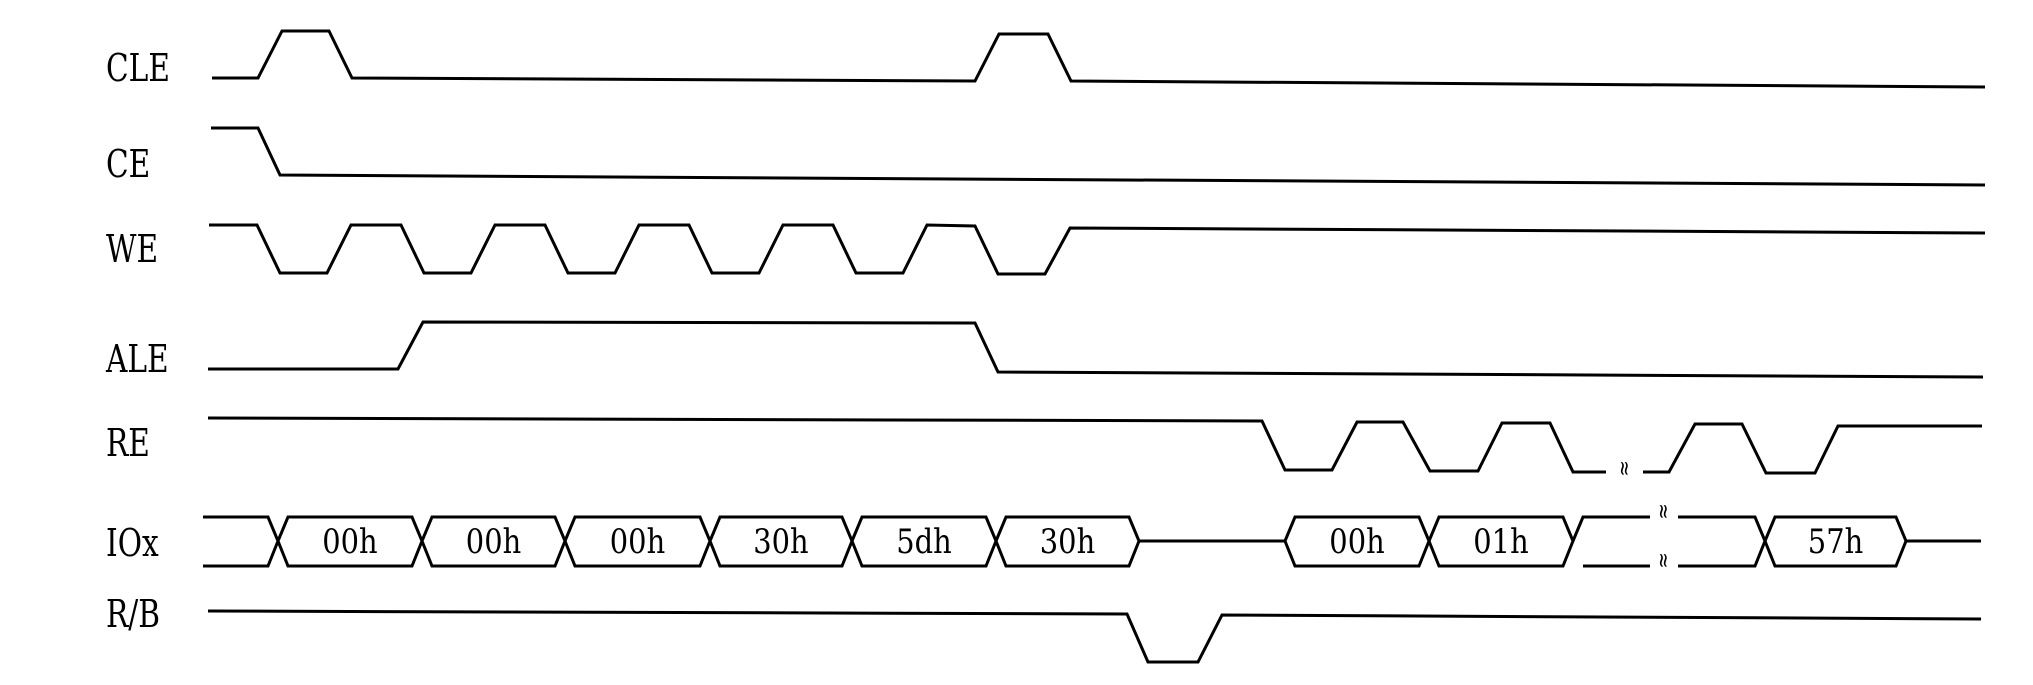  What do you see at coordinates (1096, 349) in the screenshot?
I see `wave-ale` at bounding box center [1096, 349].